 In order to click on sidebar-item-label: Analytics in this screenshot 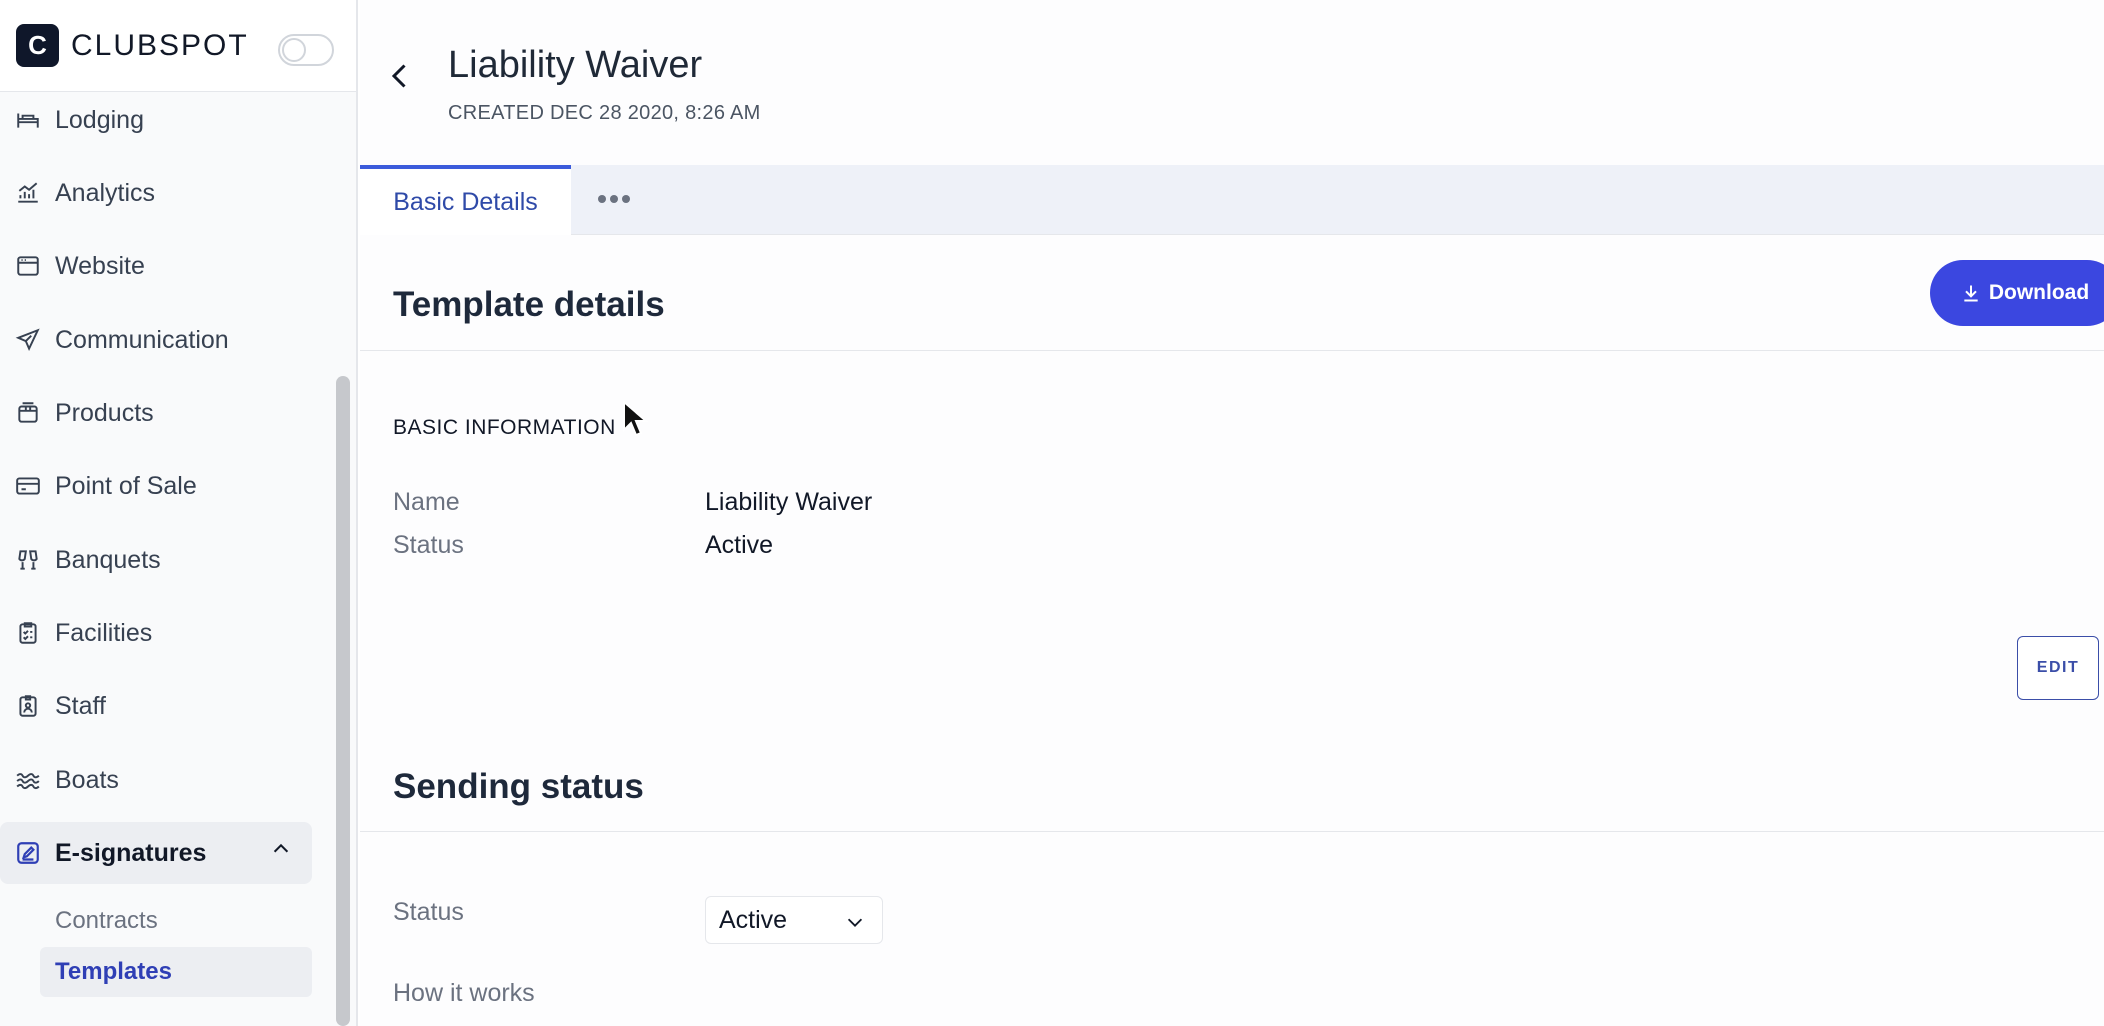, I will do `click(105, 192)`.